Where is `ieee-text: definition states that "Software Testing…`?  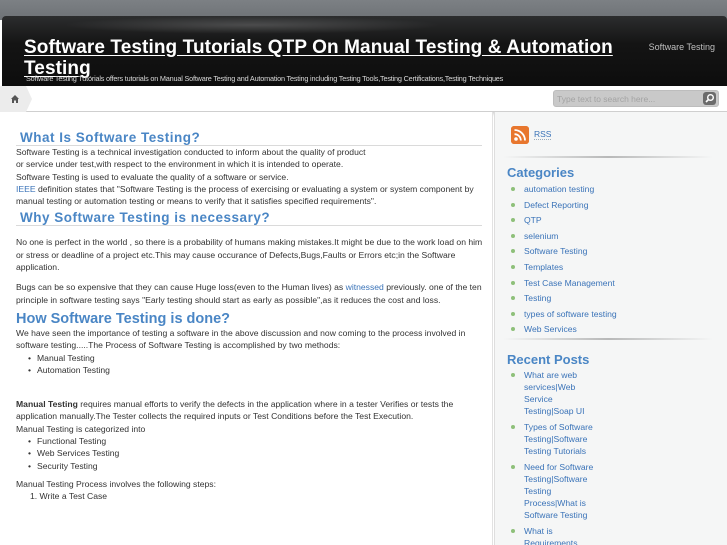 ieee-text: definition states that "Software Testing… is located at coordinates (245, 195).